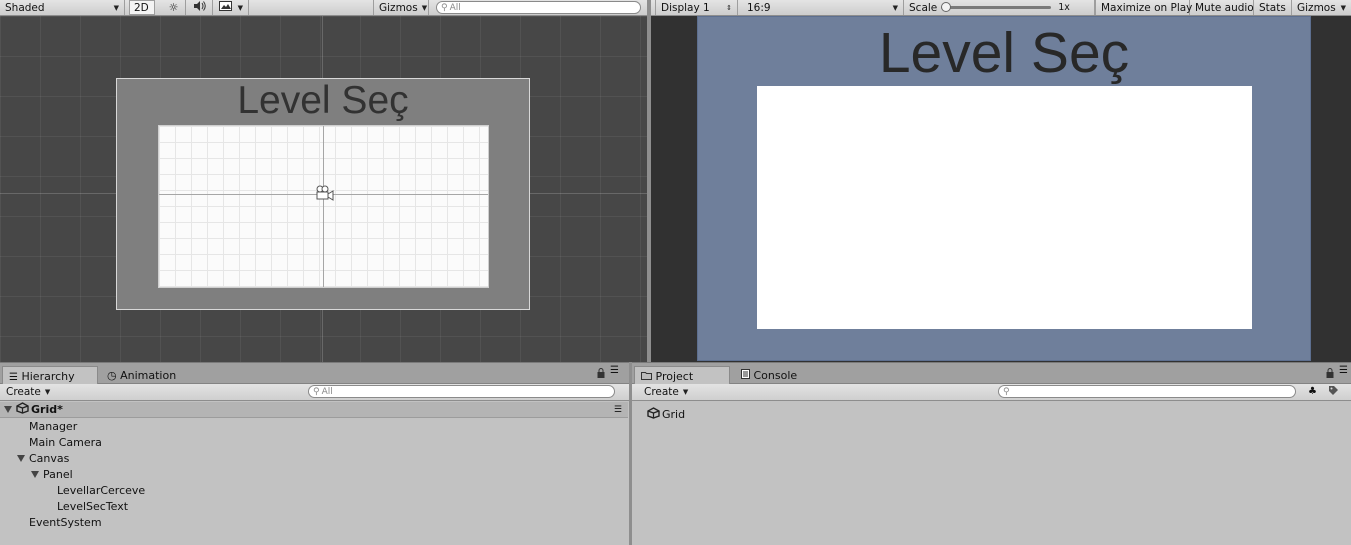  What do you see at coordinates (314, 426) in the screenshot?
I see `hierarchy-item-manager: Manager` at bounding box center [314, 426].